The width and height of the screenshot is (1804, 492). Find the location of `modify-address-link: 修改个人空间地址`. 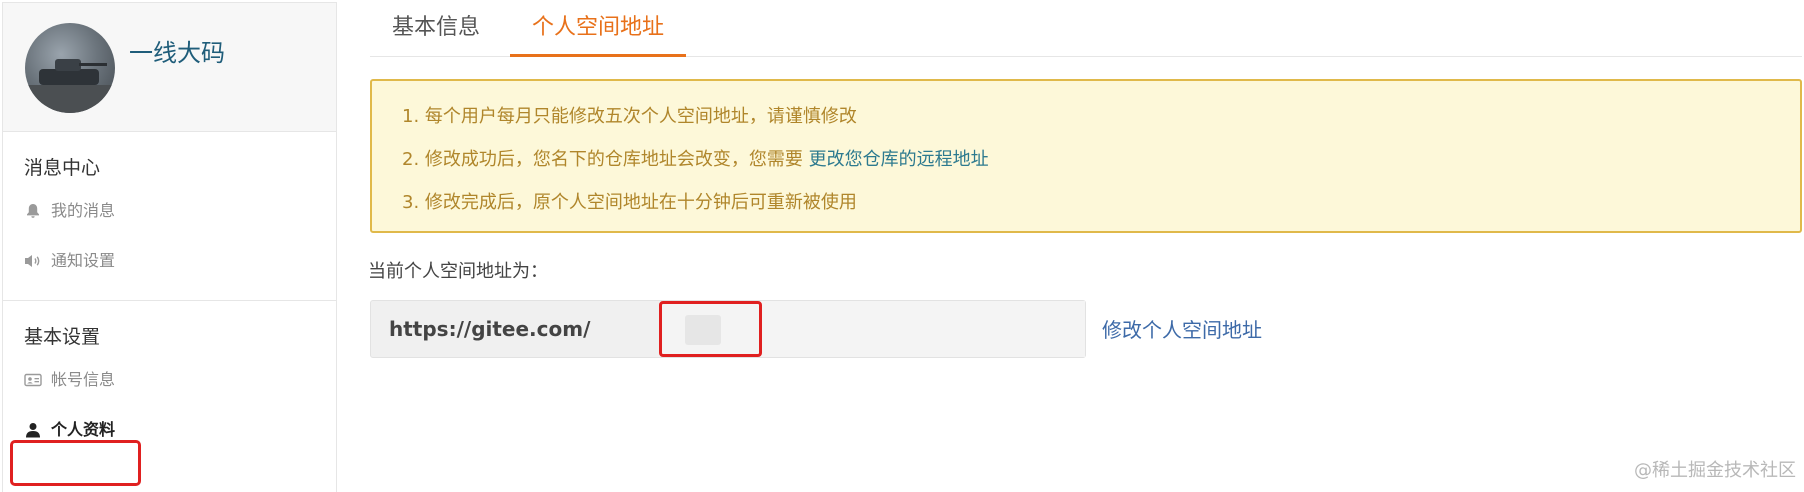

modify-address-link: 修改个人空间地址 is located at coordinates (1182, 328).